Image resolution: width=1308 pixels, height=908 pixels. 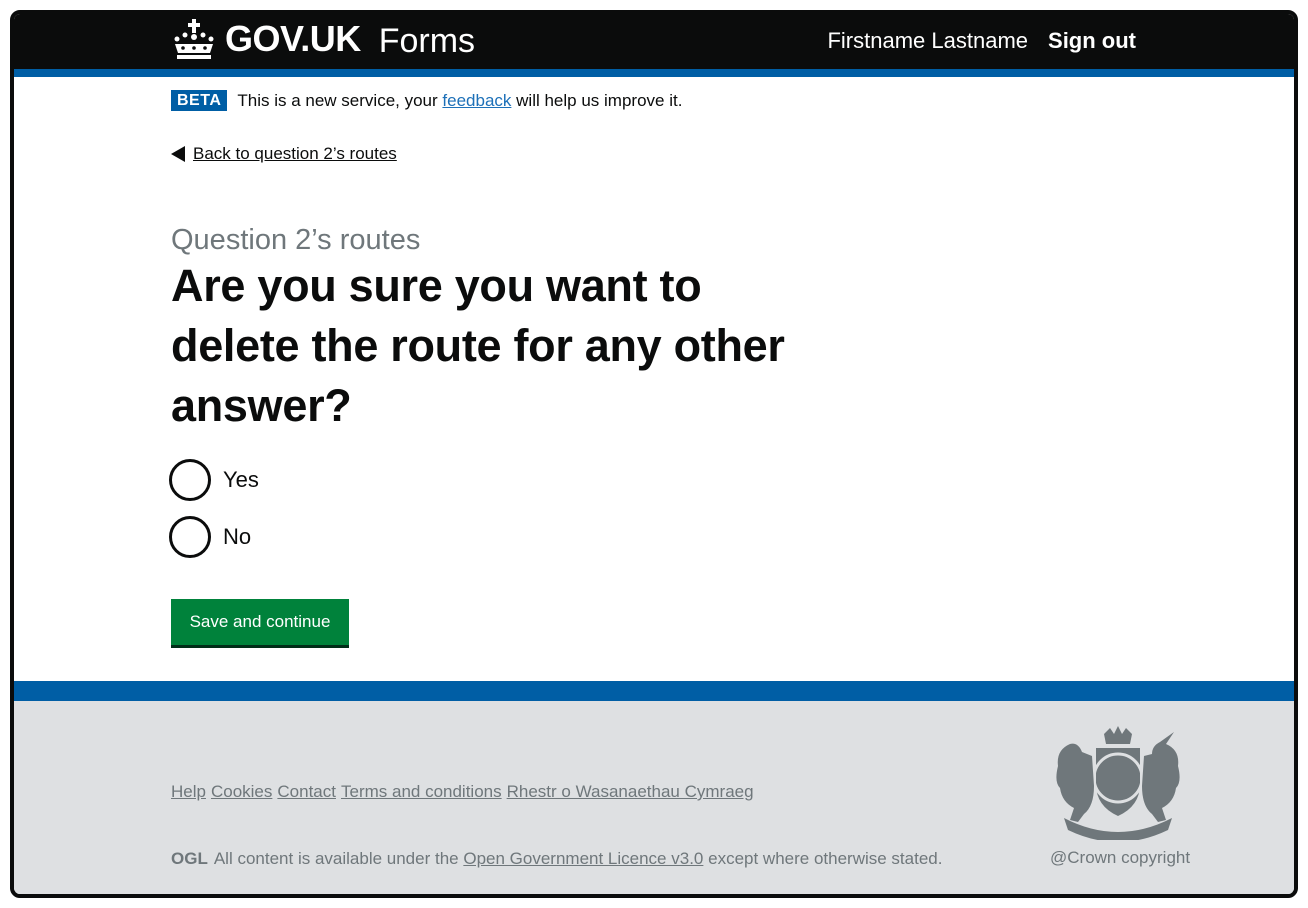 What do you see at coordinates (293, 38) in the screenshot?
I see `logo-text: GOV.UK` at bounding box center [293, 38].